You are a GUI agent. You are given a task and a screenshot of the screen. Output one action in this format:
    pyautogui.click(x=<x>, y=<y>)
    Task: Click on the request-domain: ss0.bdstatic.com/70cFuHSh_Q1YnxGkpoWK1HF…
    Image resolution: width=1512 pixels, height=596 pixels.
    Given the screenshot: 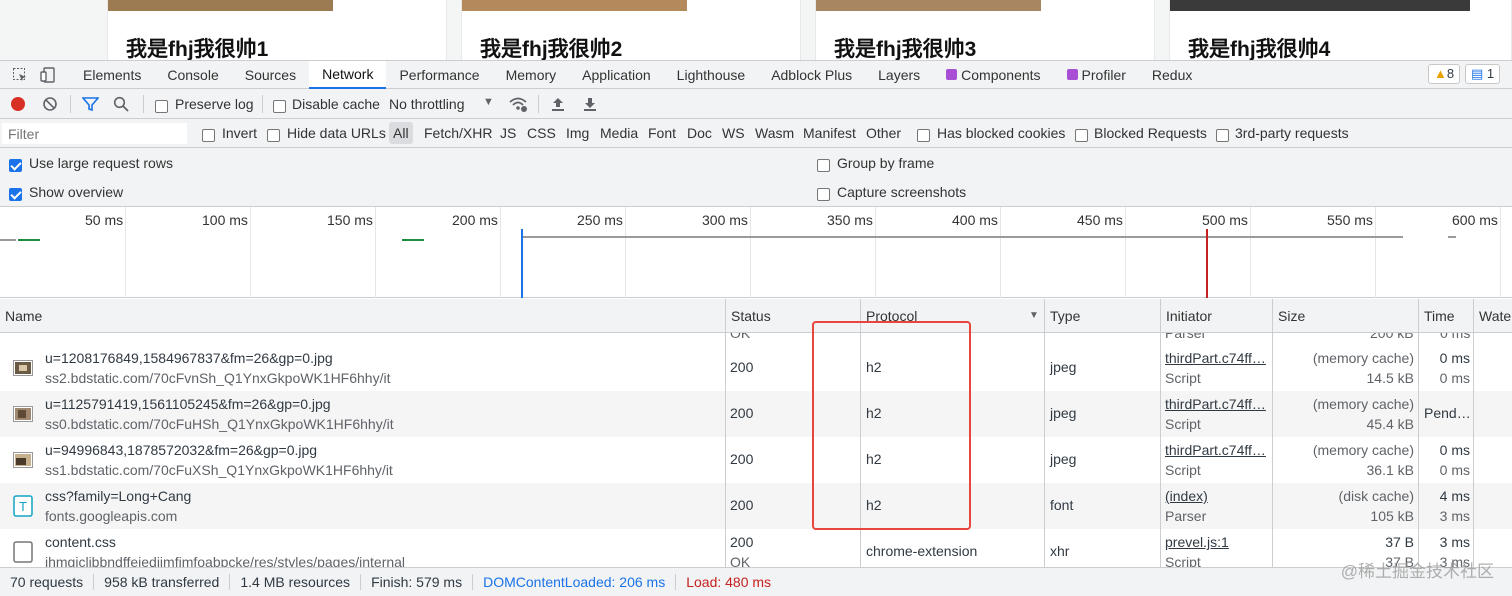 What is the action you would take?
    pyautogui.click(x=219, y=424)
    